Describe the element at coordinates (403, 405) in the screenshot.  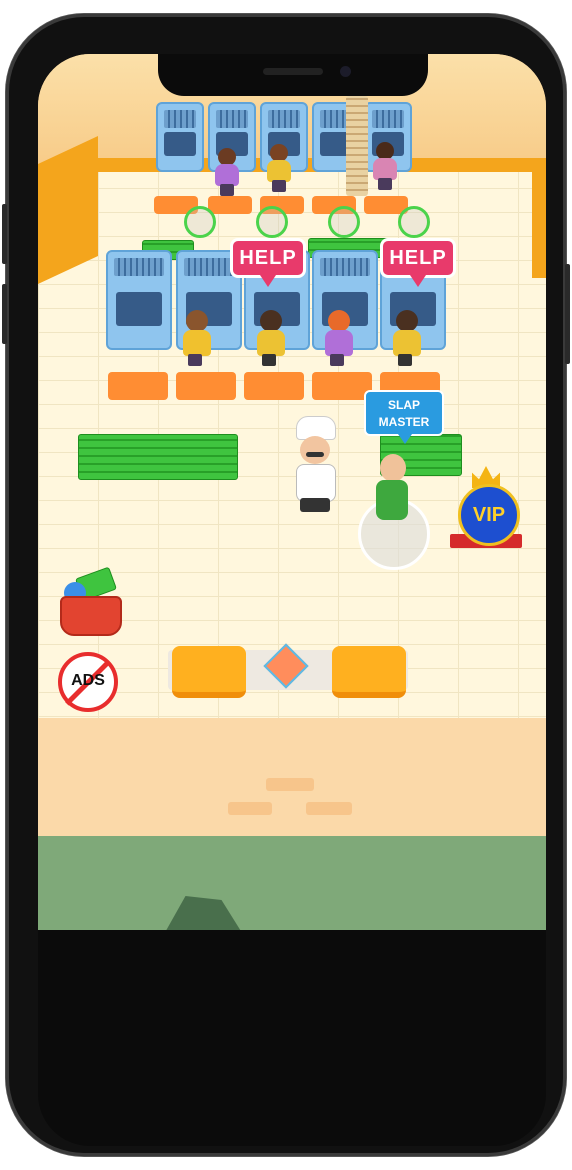
I see `slap-master-line1: SLAP` at that location.